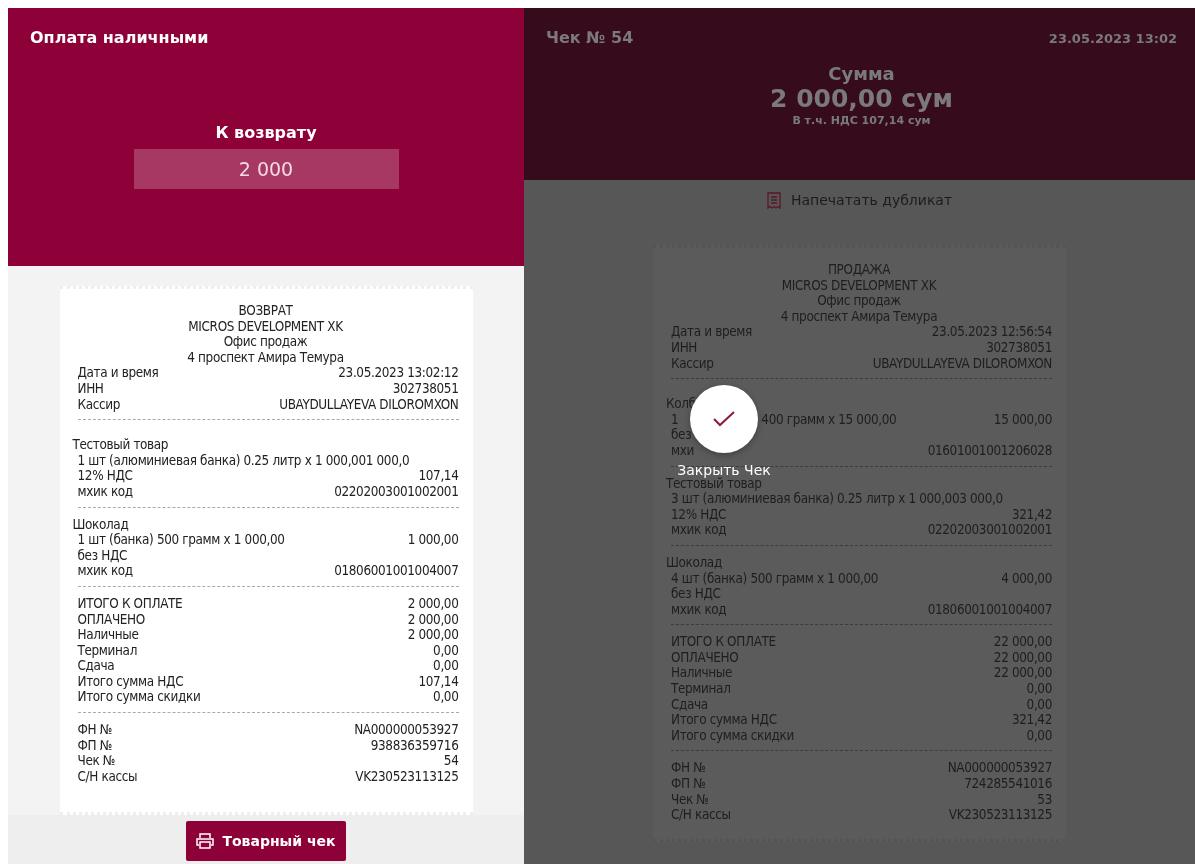 This screenshot has width=1195, height=864. What do you see at coordinates (859, 270) in the screenshot?
I see `receipt-title: ПРОДАЖА` at bounding box center [859, 270].